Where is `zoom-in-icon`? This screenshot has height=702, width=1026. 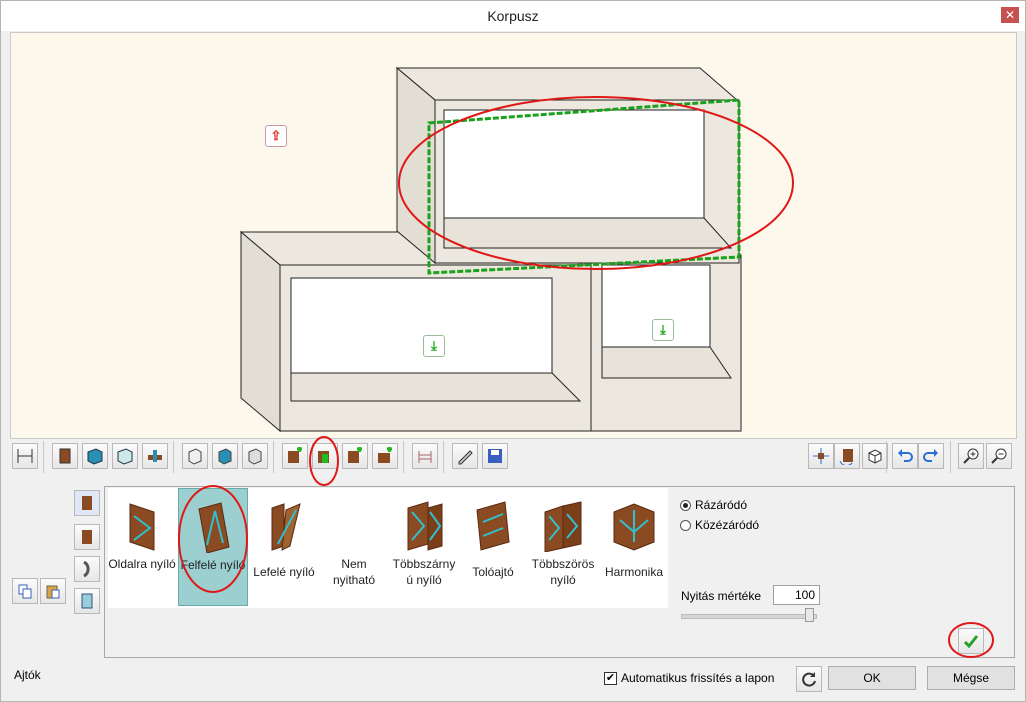 zoom-in-icon is located at coordinates (971, 456).